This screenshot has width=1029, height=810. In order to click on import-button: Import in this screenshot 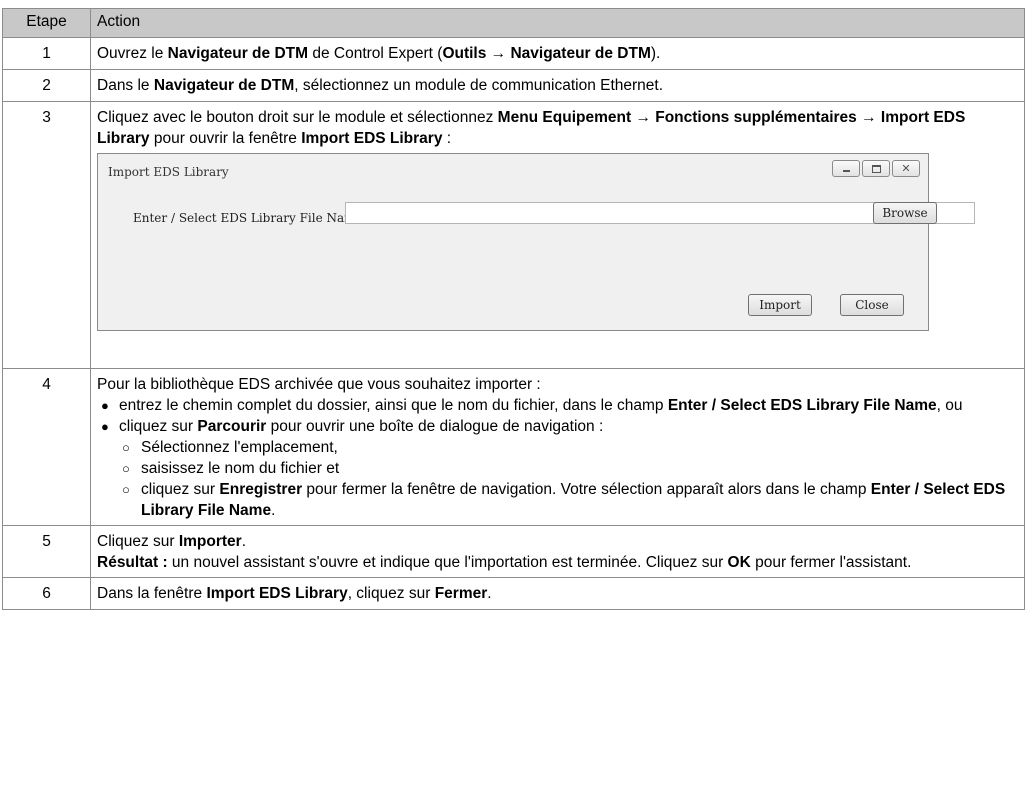, I will do `click(780, 305)`.